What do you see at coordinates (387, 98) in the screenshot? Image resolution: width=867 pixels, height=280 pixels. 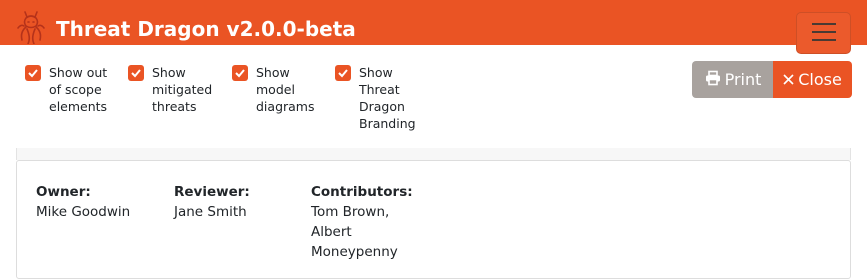 I see `option-label: Show Threat Dragon Branding` at bounding box center [387, 98].